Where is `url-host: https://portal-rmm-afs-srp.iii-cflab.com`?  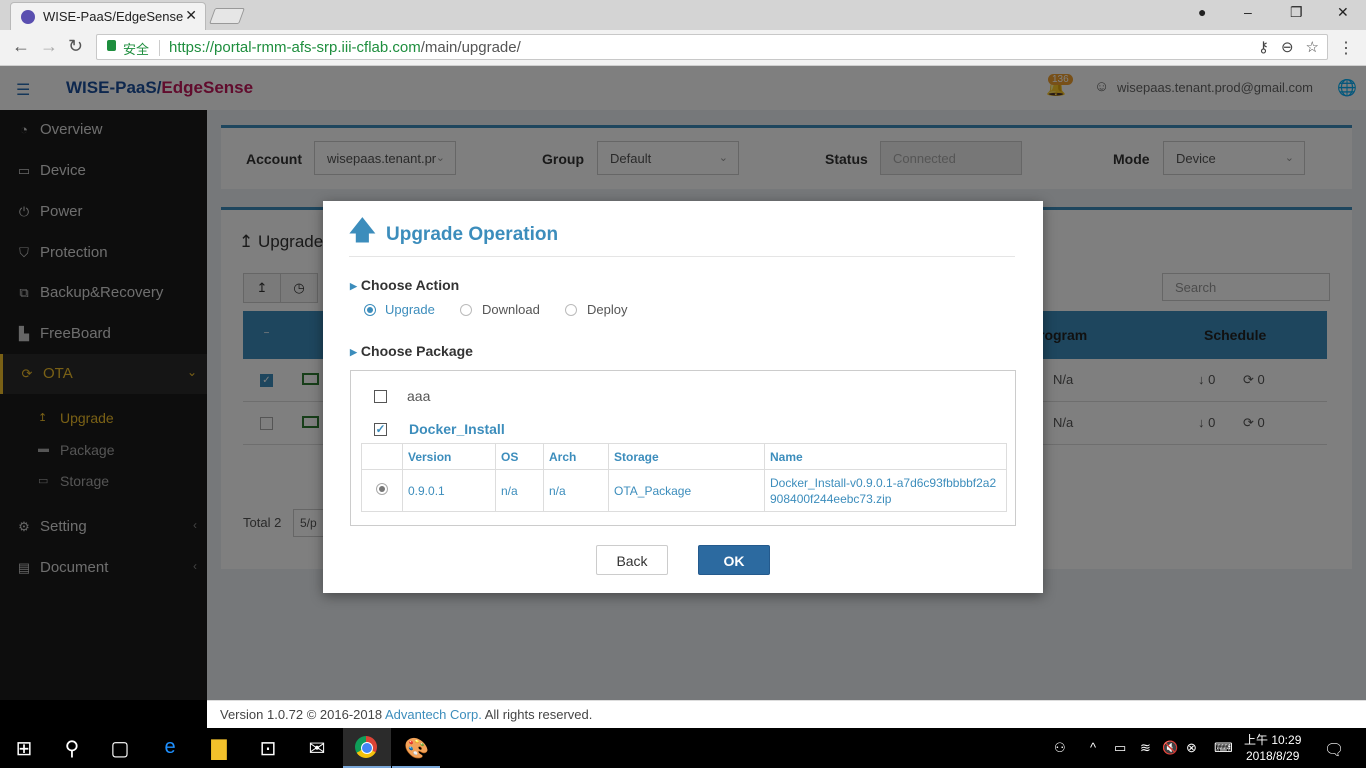 url-host: https://portal-rmm-afs-srp.iii-cflab.com is located at coordinates (295, 47).